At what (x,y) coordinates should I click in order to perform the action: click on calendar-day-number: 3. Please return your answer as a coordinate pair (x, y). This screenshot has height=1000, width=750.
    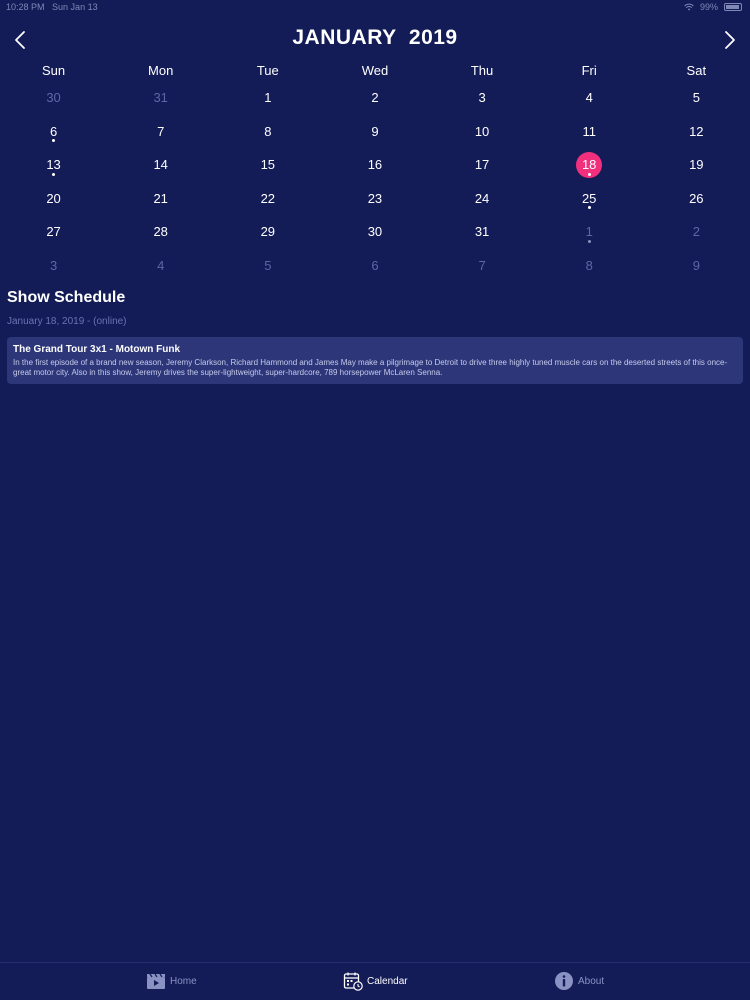
    Looking at the image, I should click on (482, 98).